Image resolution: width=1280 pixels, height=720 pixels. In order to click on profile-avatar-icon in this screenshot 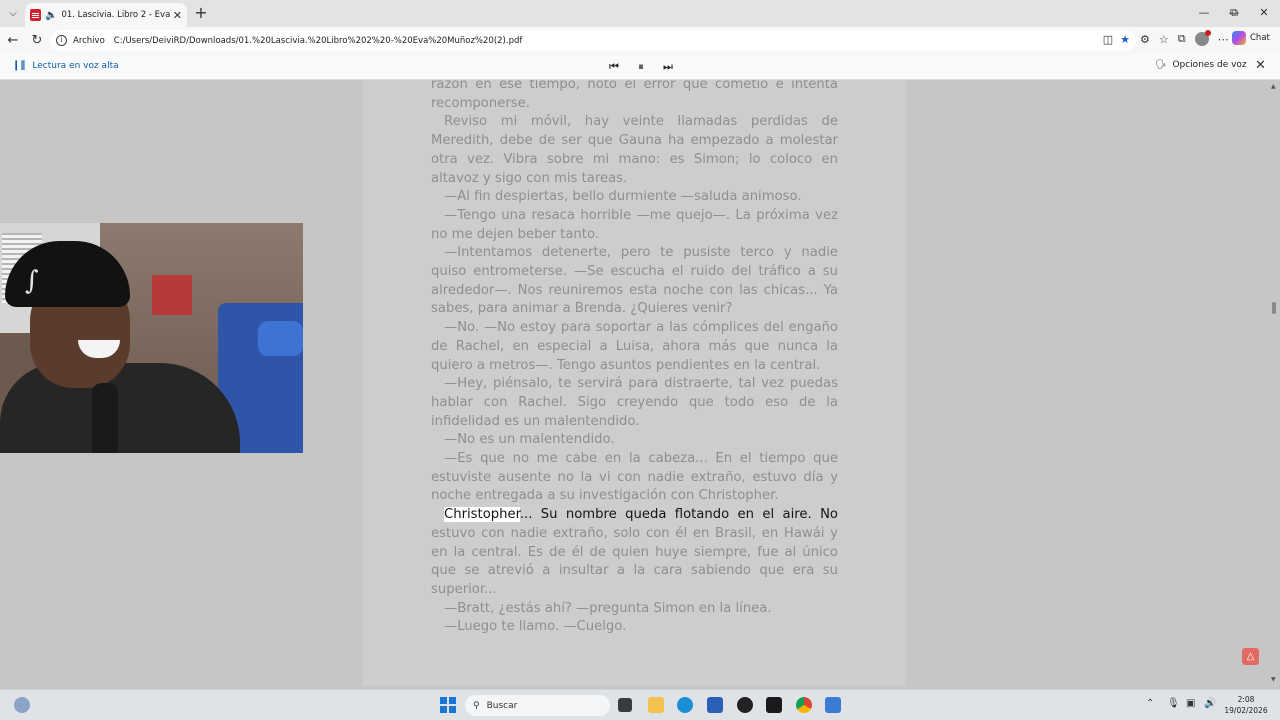, I will do `click(1202, 38)`.